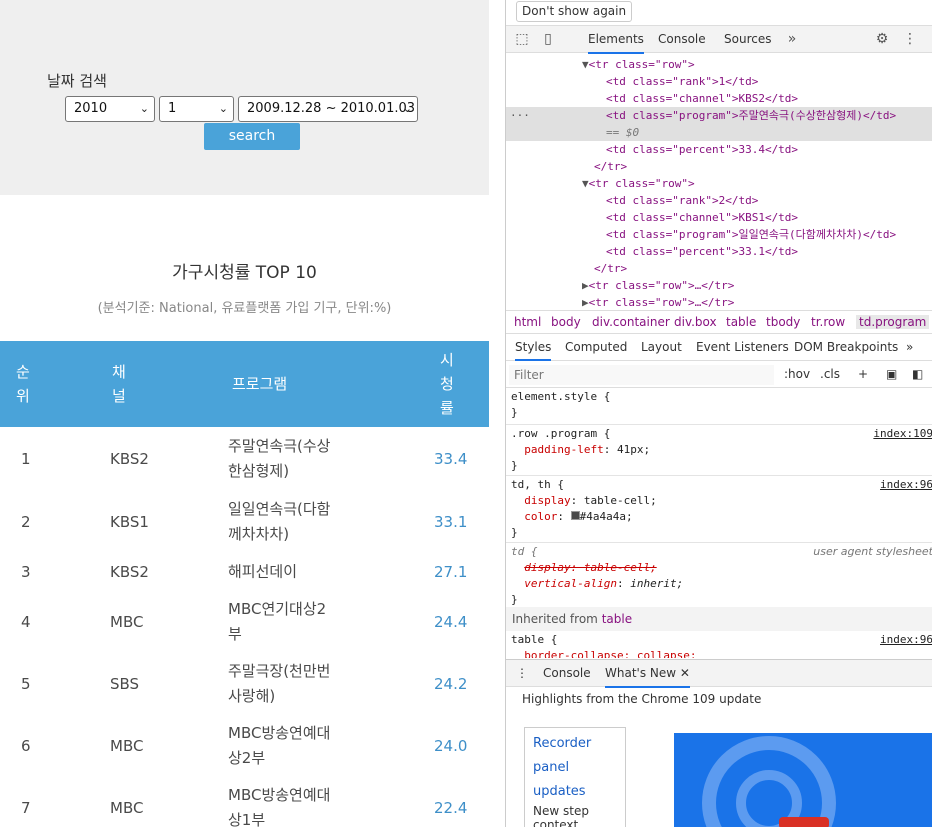 This screenshot has height=827, width=932. Describe the element at coordinates (566, 322) in the screenshot. I see `breadcrumb-item: body` at that location.